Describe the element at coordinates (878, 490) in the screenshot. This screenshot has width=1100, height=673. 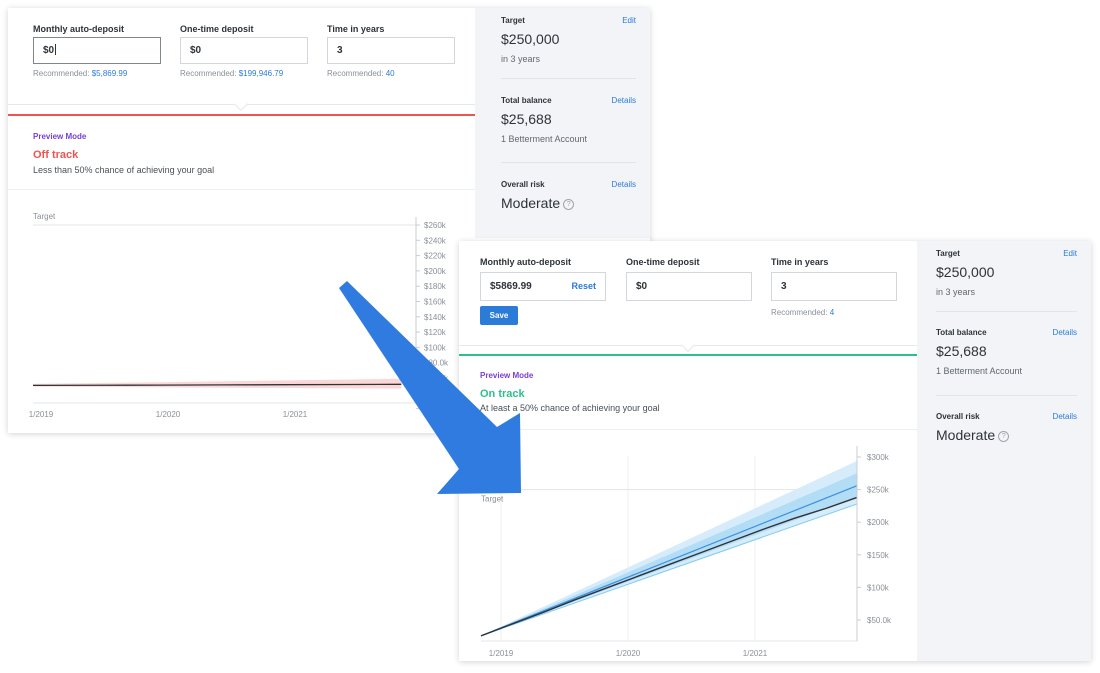
I see `y-tick-label: $250k` at that location.